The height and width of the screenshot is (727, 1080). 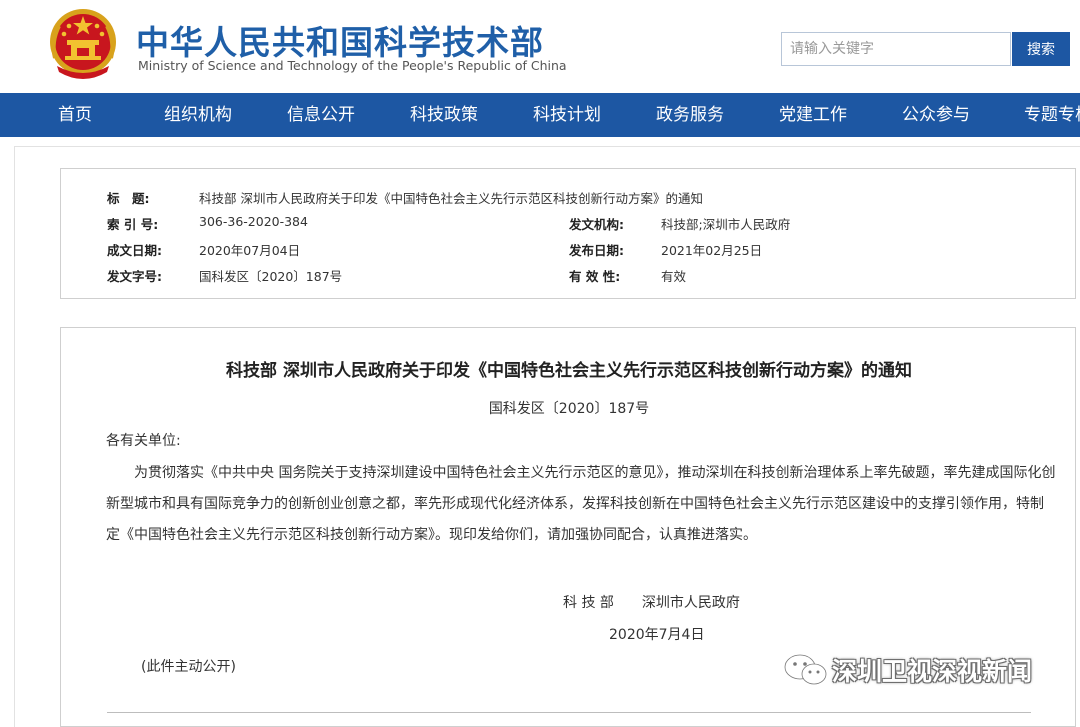 I want to click on info-created-value: 2020年07月04日, so click(x=250, y=250).